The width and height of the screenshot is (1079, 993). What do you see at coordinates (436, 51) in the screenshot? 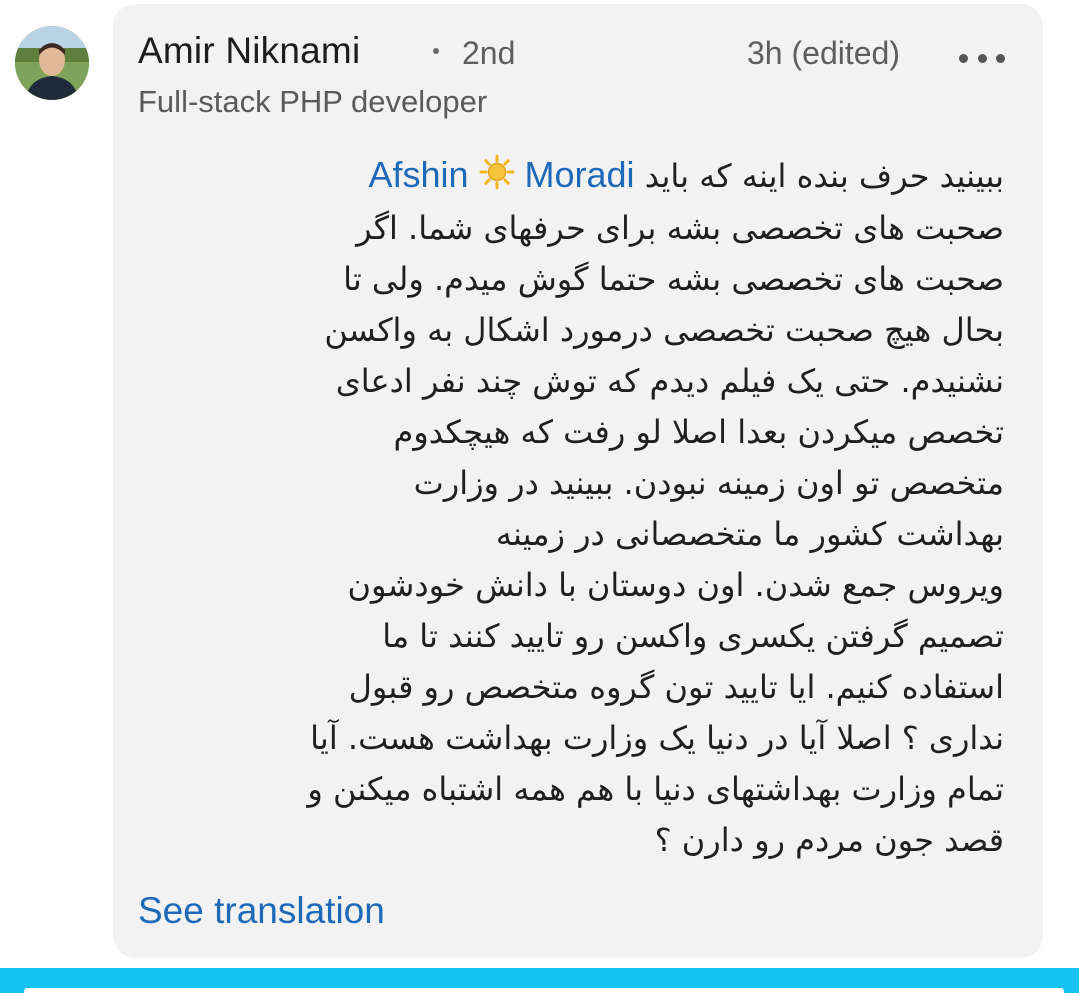
I see `separator-dot` at bounding box center [436, 51].